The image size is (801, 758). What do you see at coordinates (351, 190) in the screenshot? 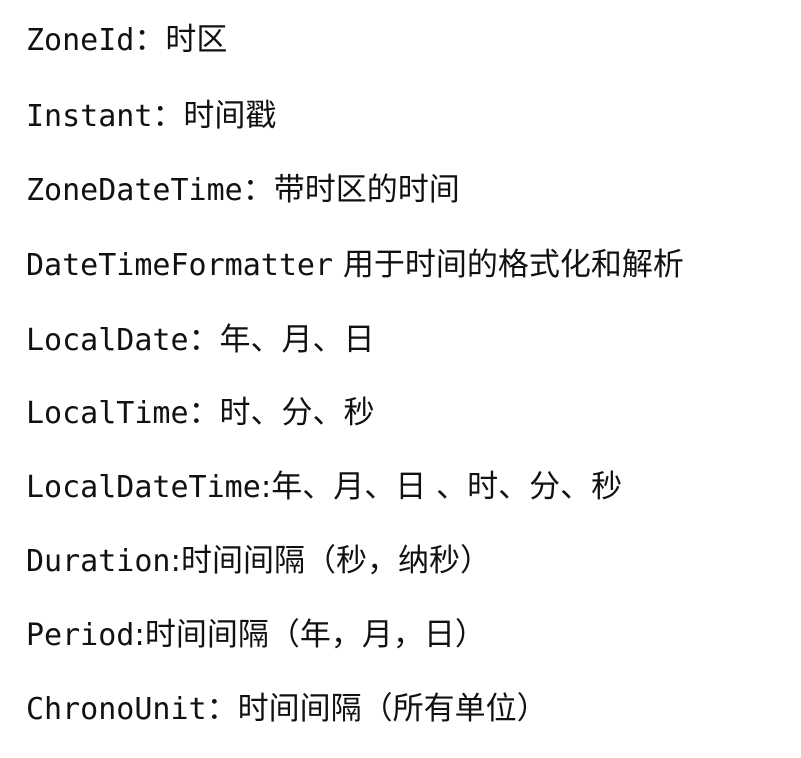
I see `desc-zonedatetime: ：带时区的时间` at bounding box center [351, 190].